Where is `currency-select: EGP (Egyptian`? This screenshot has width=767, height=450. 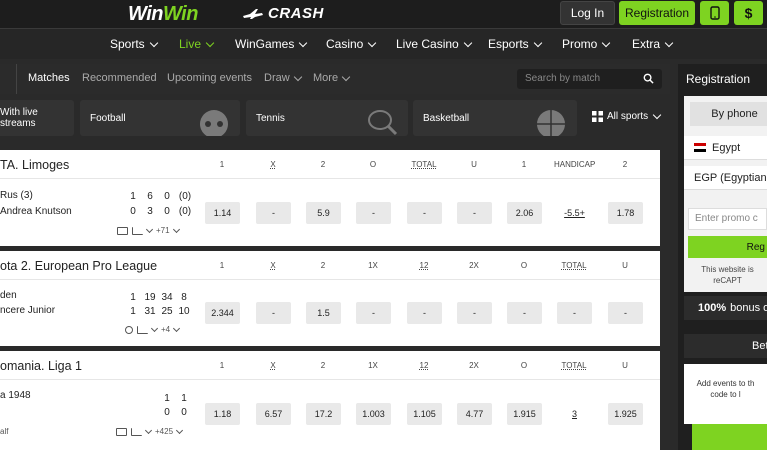 currency-select: EGP (Egyptian is located at coordinates (725, 178).